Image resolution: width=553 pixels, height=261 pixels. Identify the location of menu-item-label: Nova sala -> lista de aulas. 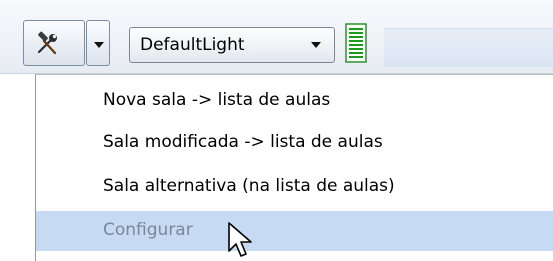
(217, 100).